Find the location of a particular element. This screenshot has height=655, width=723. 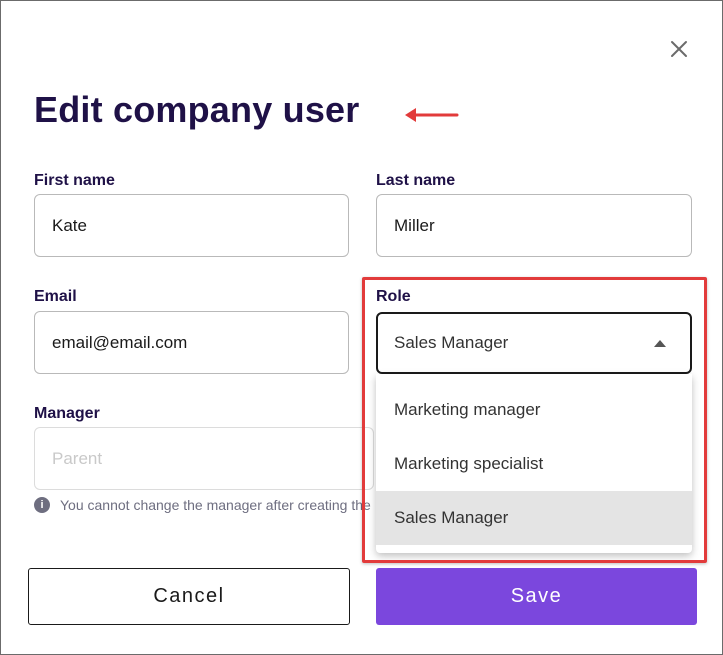

arrow-annotation-icon is located at coordinates (432, 115).